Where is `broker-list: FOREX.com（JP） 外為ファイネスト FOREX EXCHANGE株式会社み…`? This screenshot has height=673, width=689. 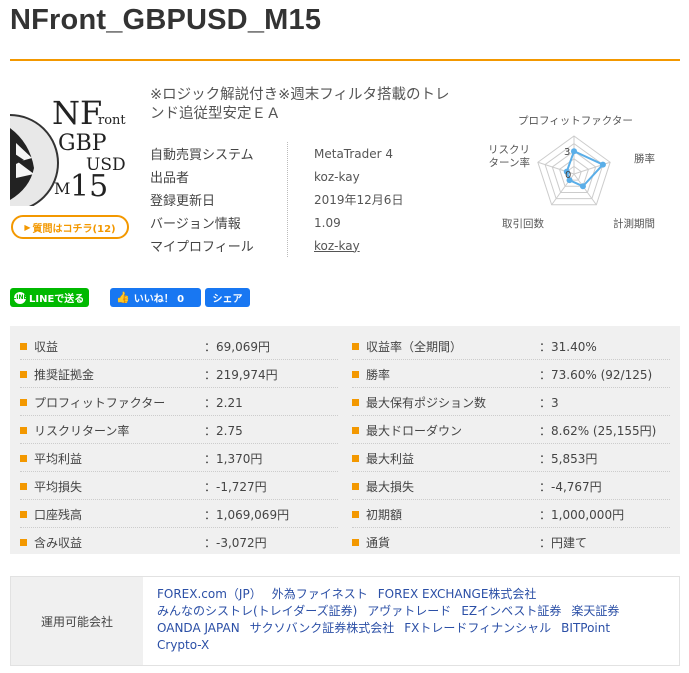
broker-list: FOREX.com（JP） 外為ファイネスト FOREX EXCHANGE株式会社み… is located at coordinates (407, 620).